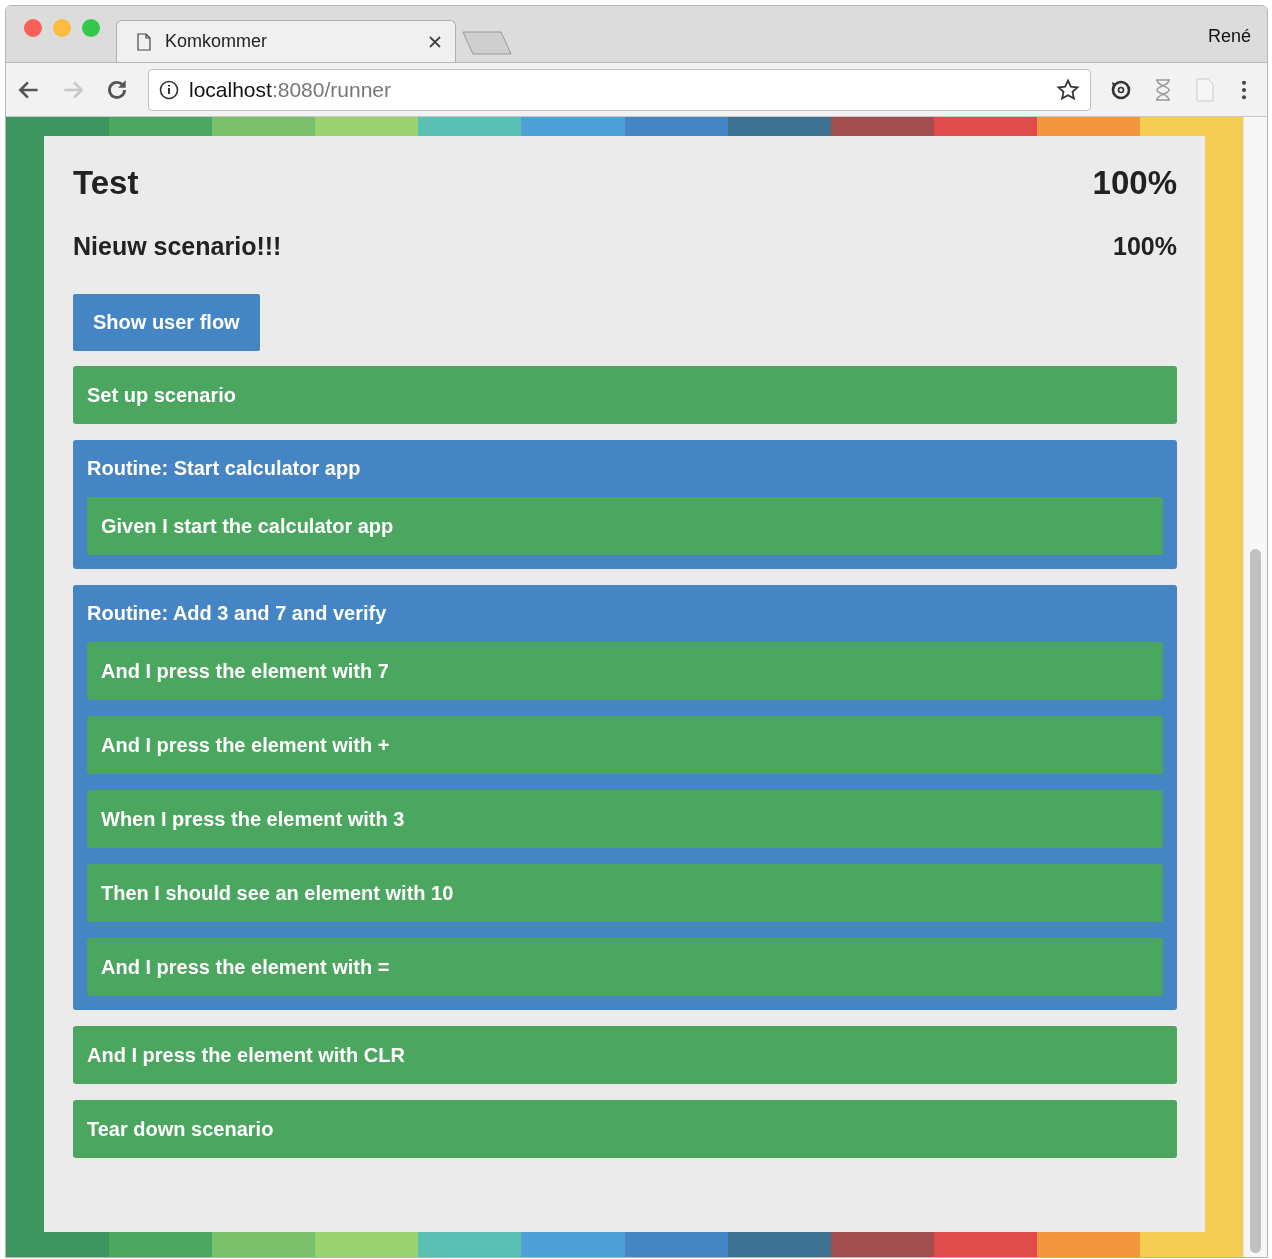 This screenshot has height=1259, width=1272. I want to click on close-icon, so click(435, 41).